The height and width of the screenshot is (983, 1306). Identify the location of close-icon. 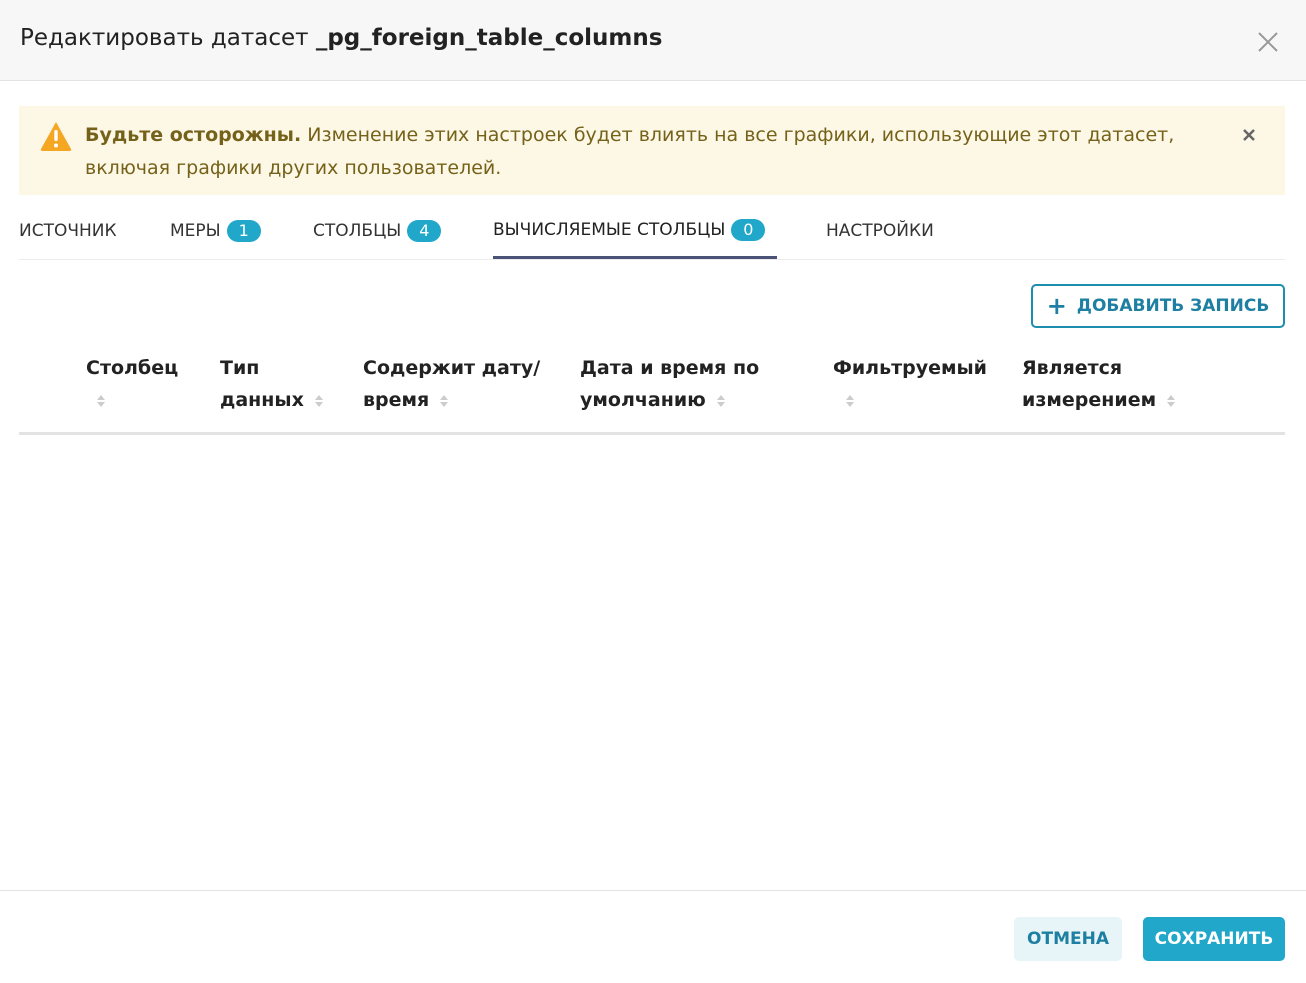
(1268, 42).